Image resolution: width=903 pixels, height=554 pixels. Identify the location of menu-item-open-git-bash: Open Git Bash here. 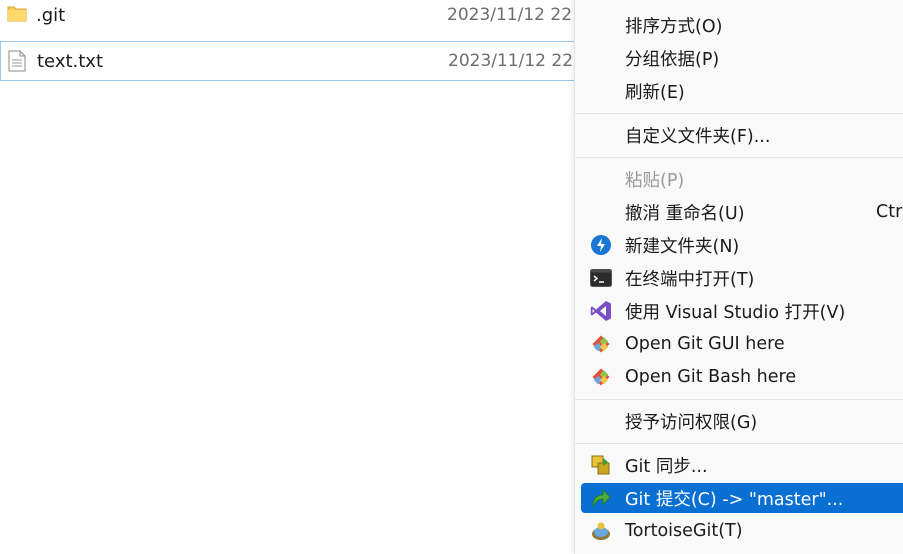
(742, 377).